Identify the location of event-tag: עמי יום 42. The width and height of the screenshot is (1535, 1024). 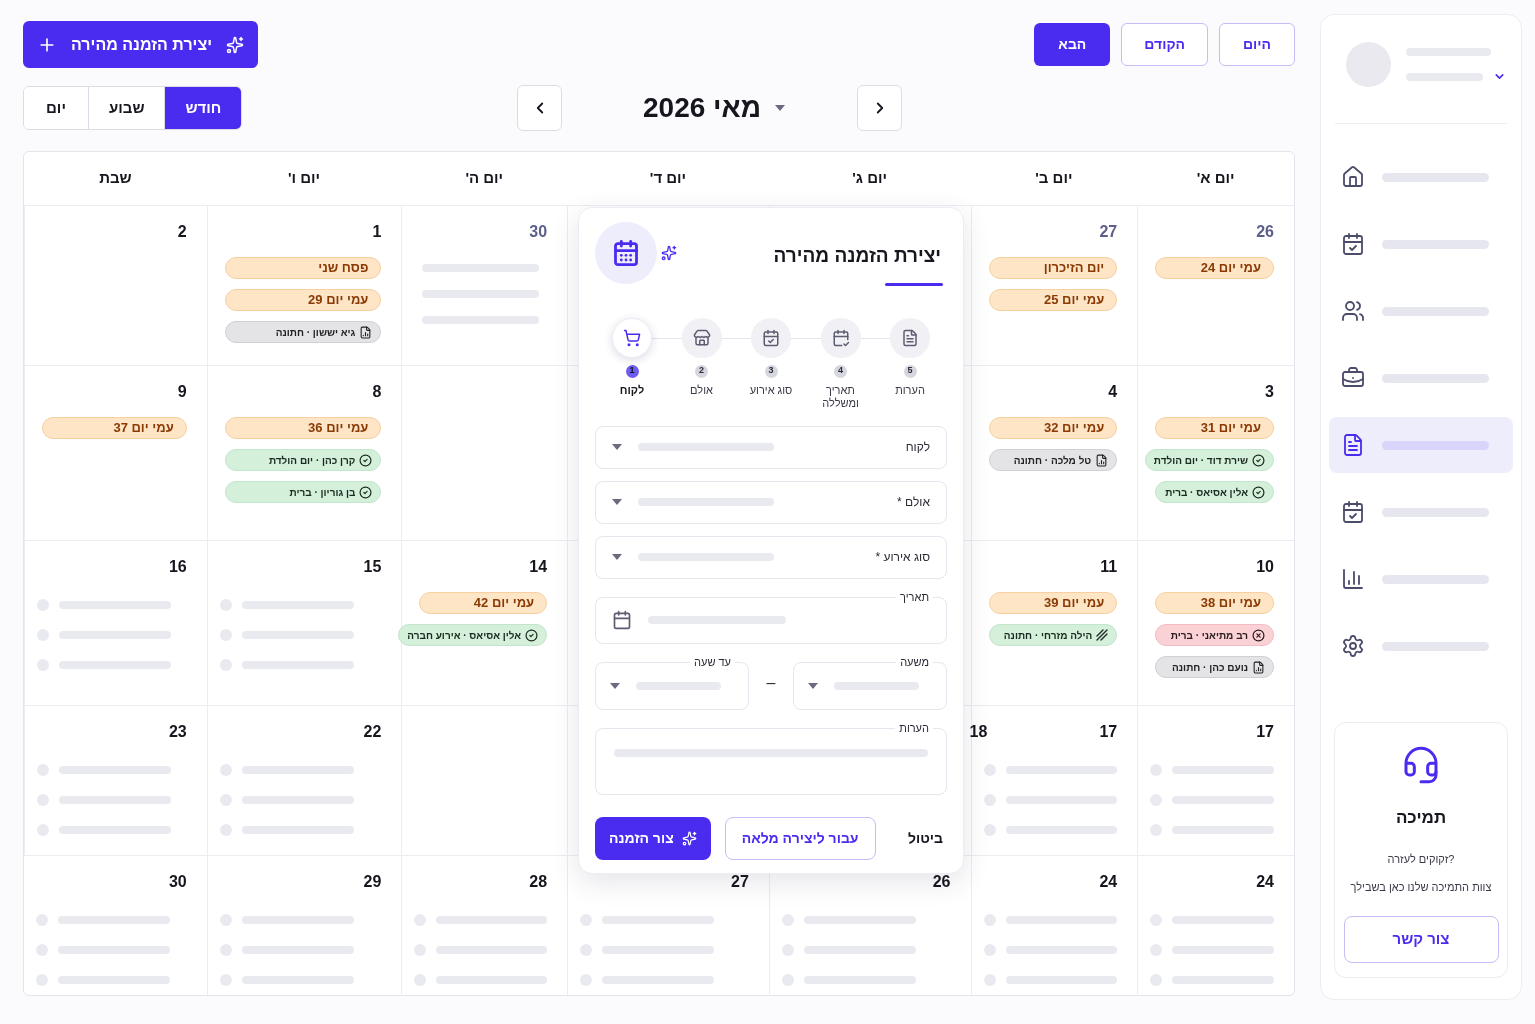
(483, 603).